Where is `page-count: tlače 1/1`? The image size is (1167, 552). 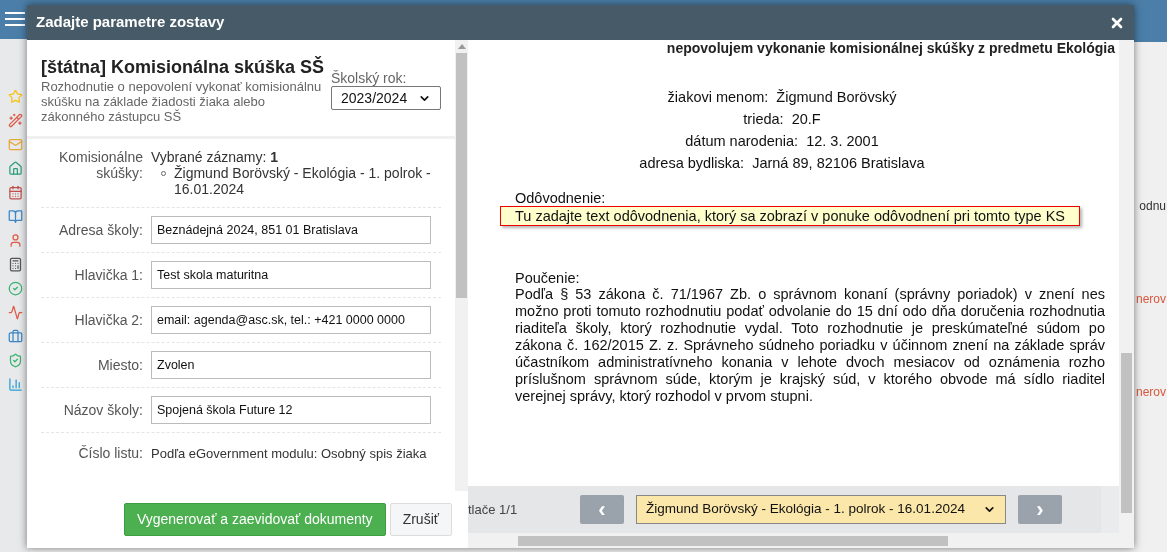
page-count: tlače 1/1 is located at coordinates (493, 509).